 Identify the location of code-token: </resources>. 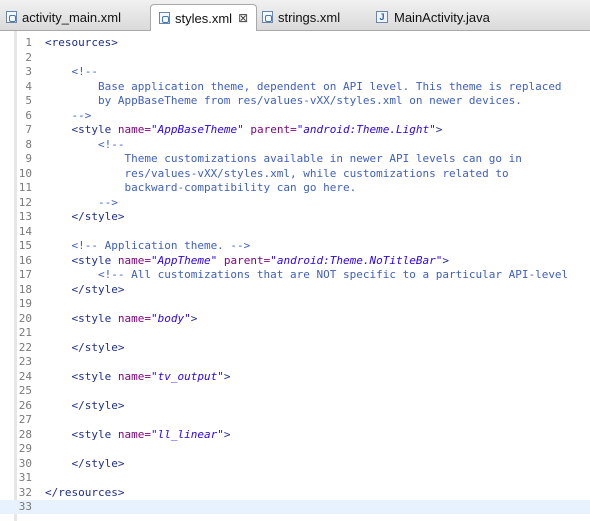
(85, 492).